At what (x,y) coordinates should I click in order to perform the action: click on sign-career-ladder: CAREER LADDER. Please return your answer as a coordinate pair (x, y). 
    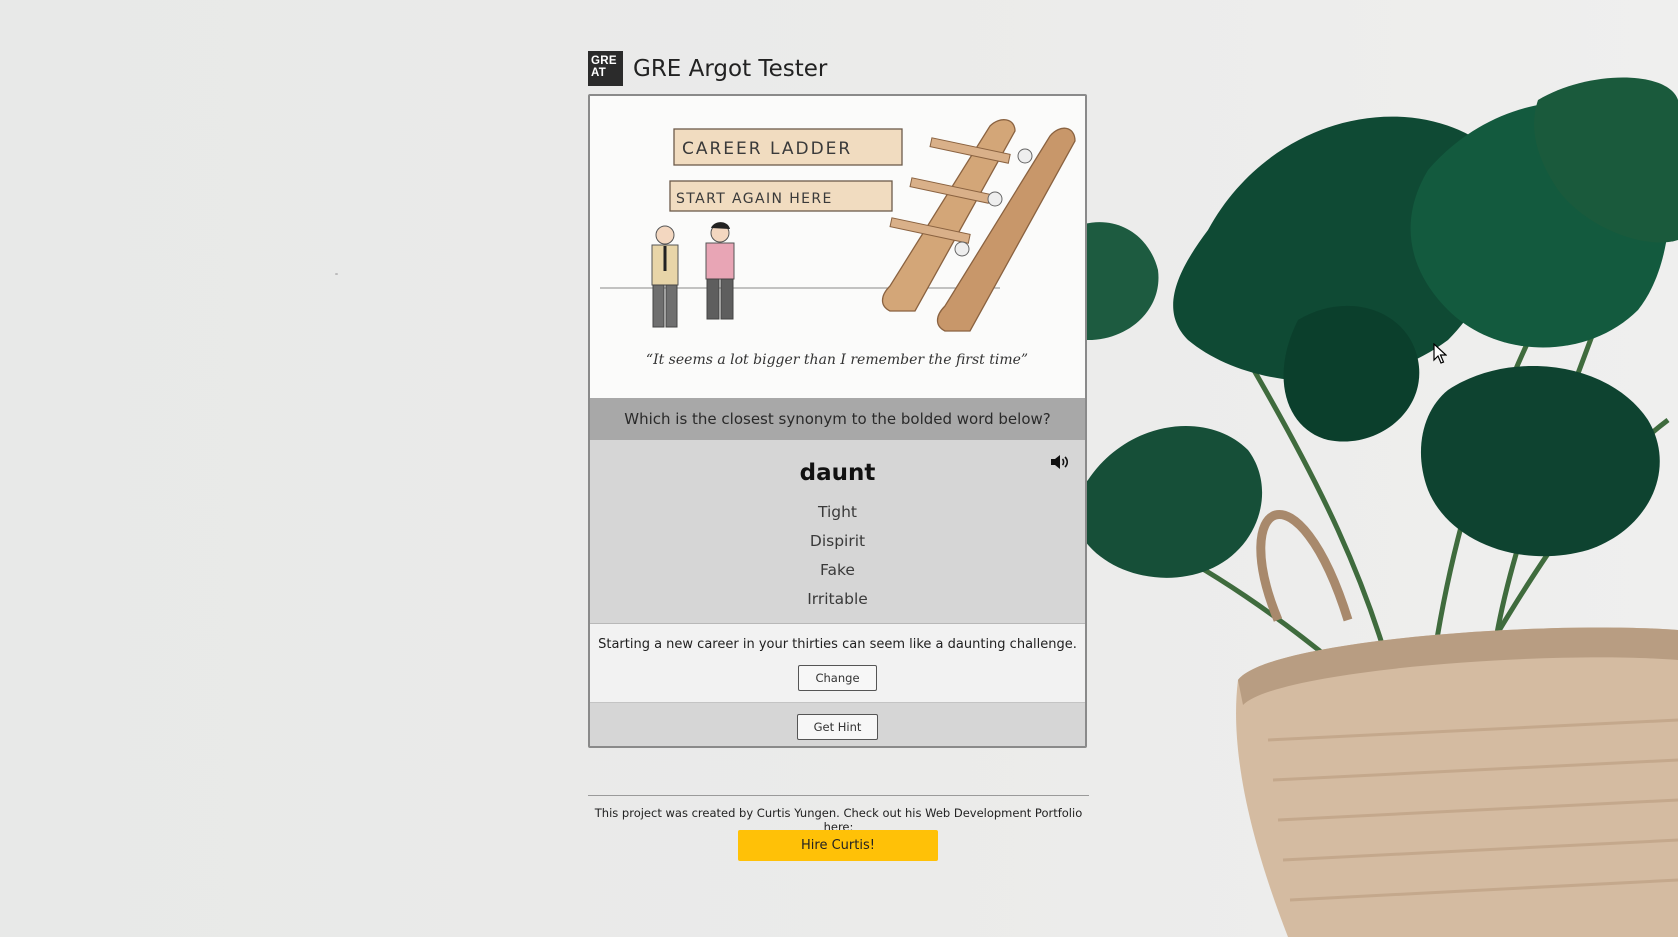
    Looking at the image, I should click on (767, 149).